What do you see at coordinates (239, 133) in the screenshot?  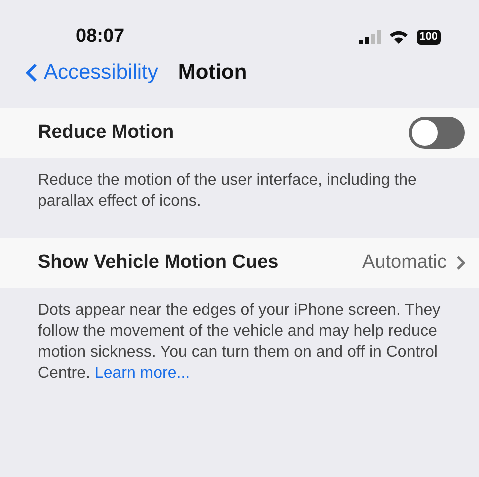 I see `settings-row: Reduce Motion` at bounding box center [239, 133].